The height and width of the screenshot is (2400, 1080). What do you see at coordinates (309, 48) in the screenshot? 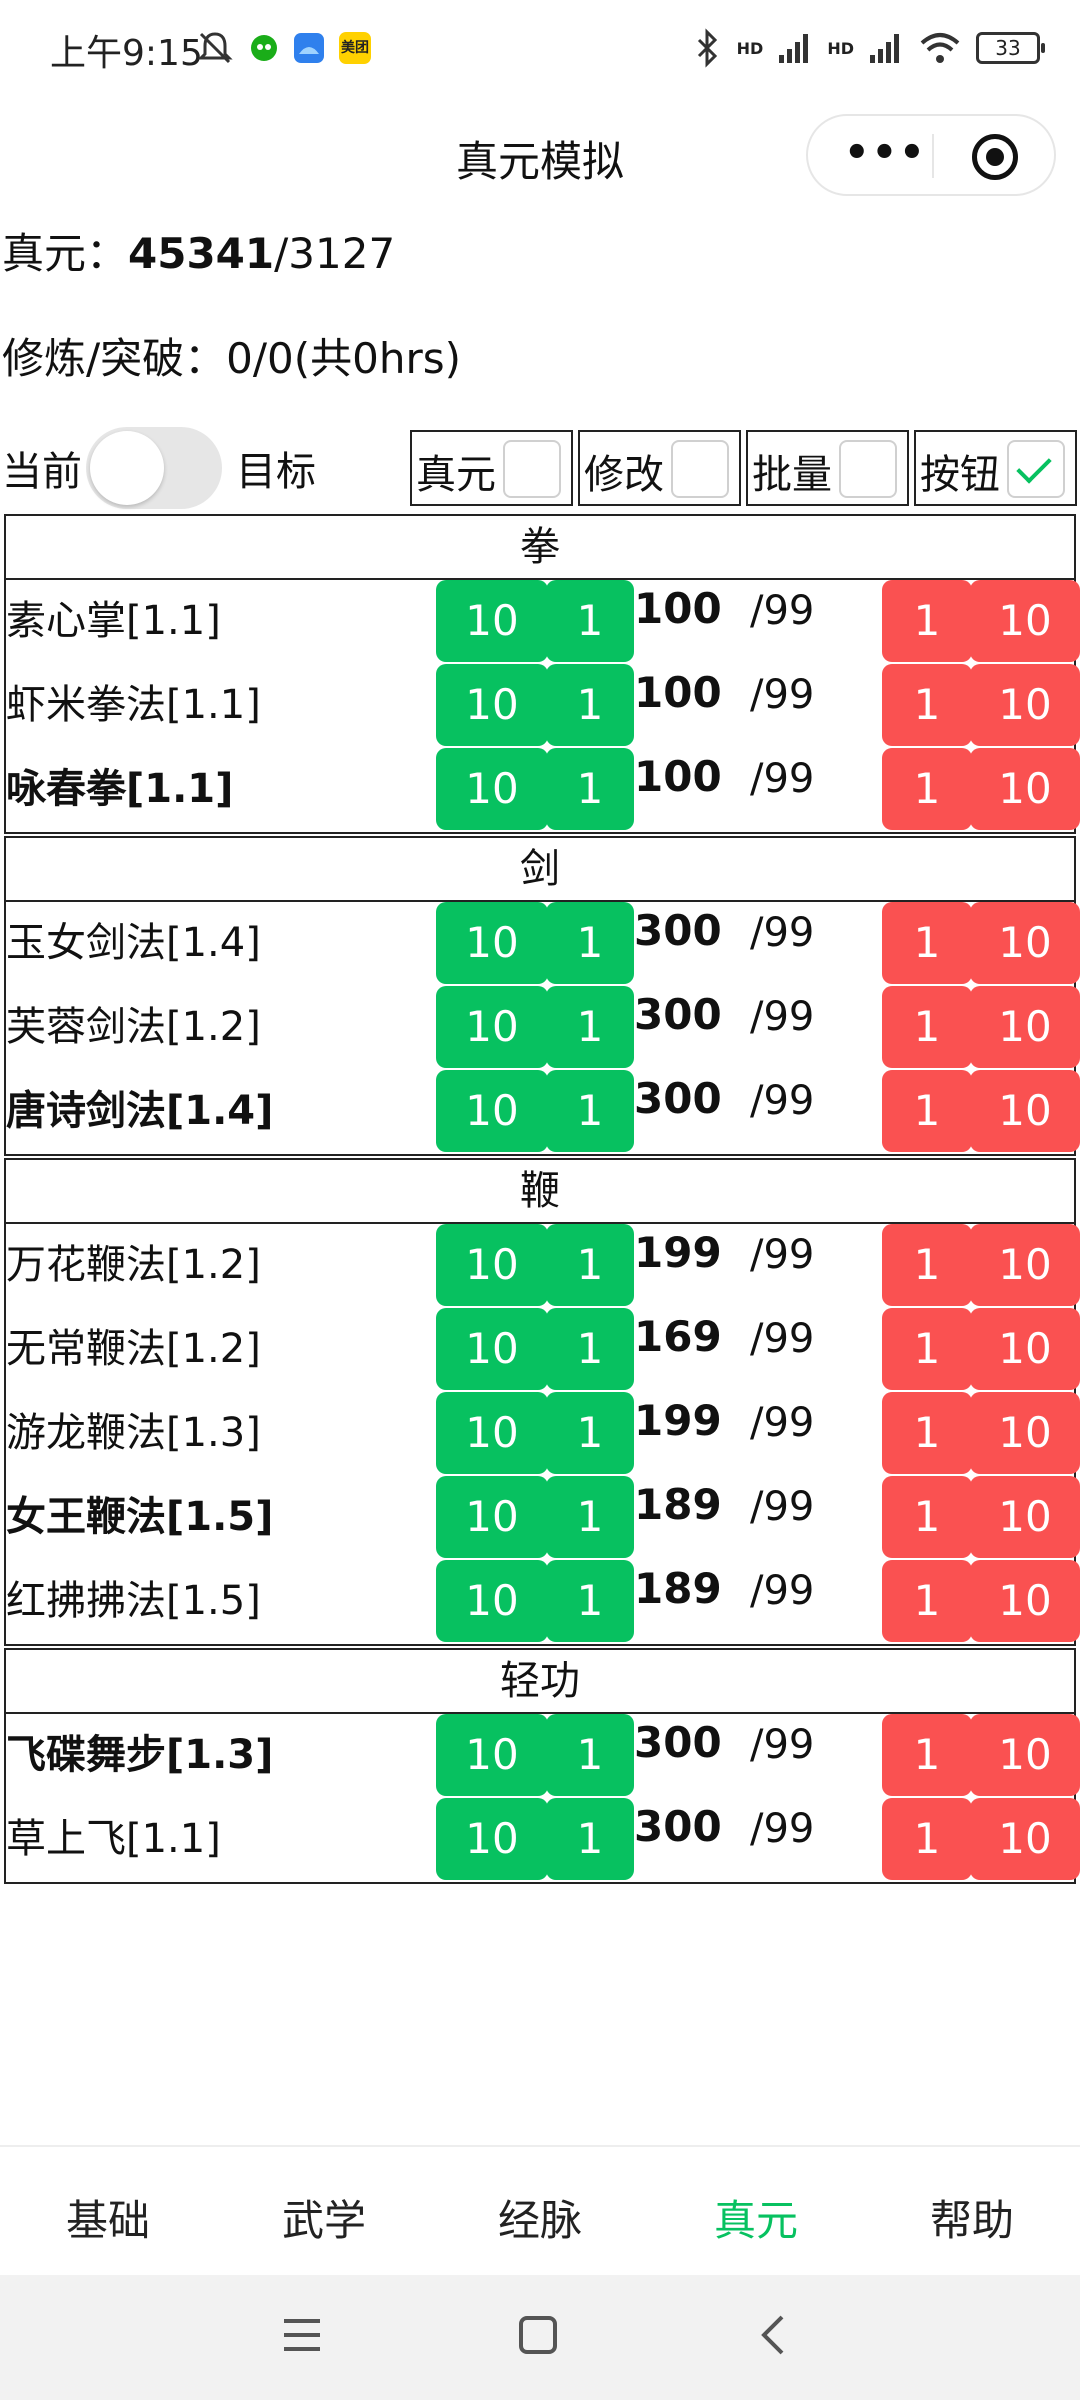
I see `app-icon-blue` at bounding box center [309, 48].